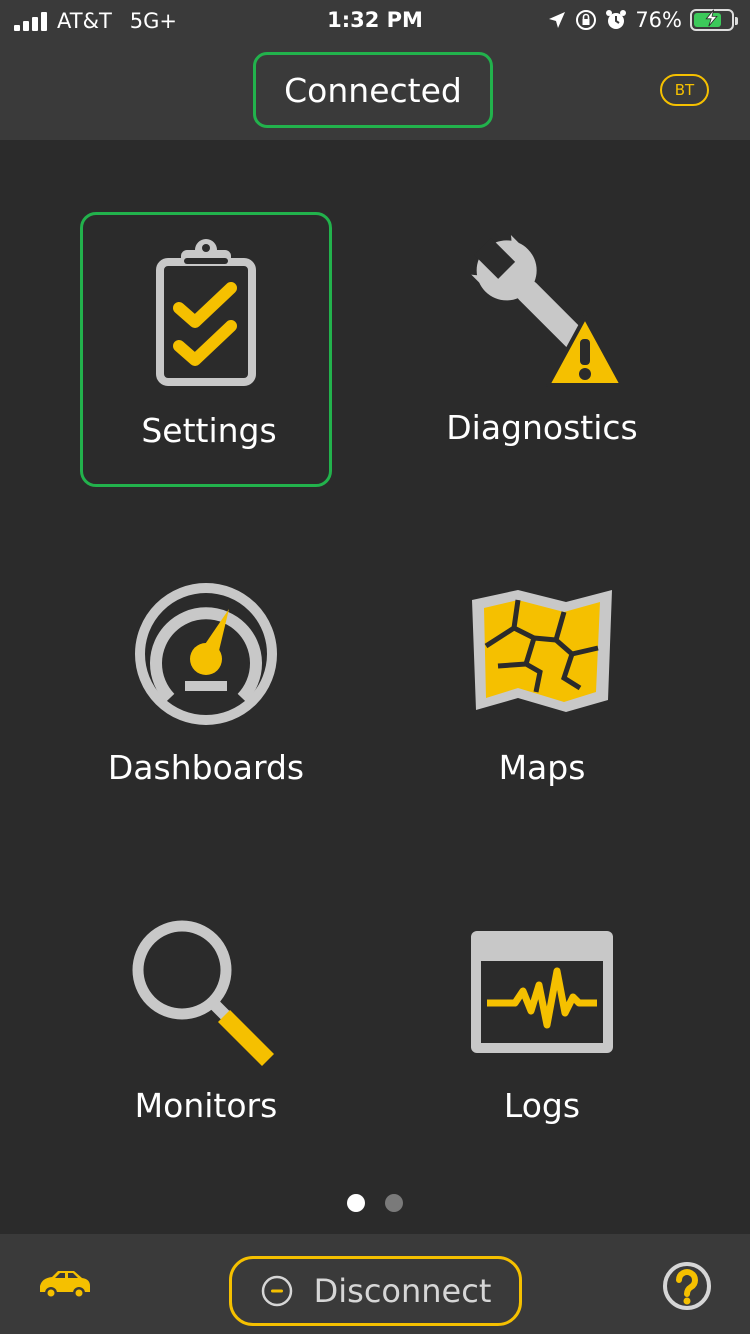  What do you see at coordinates (542, 310) in the screenshot?
I see `wrench-warning-icon` at bounding box center [542, 310].